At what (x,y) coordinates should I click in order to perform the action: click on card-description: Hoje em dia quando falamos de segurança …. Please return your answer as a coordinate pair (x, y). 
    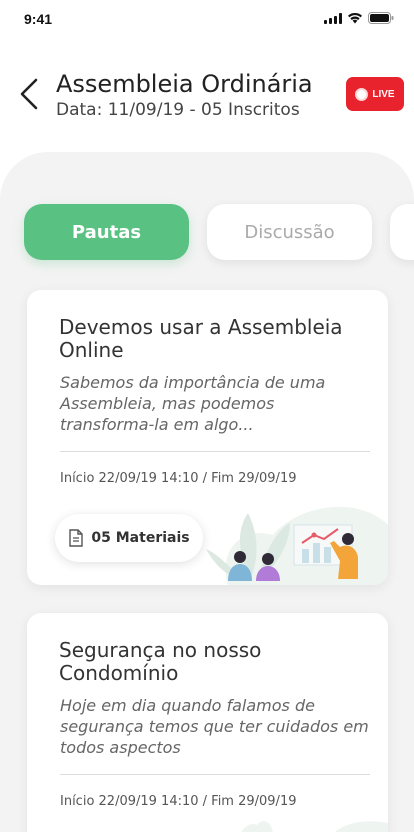
    Looking at the image, I should click on (214, 726).